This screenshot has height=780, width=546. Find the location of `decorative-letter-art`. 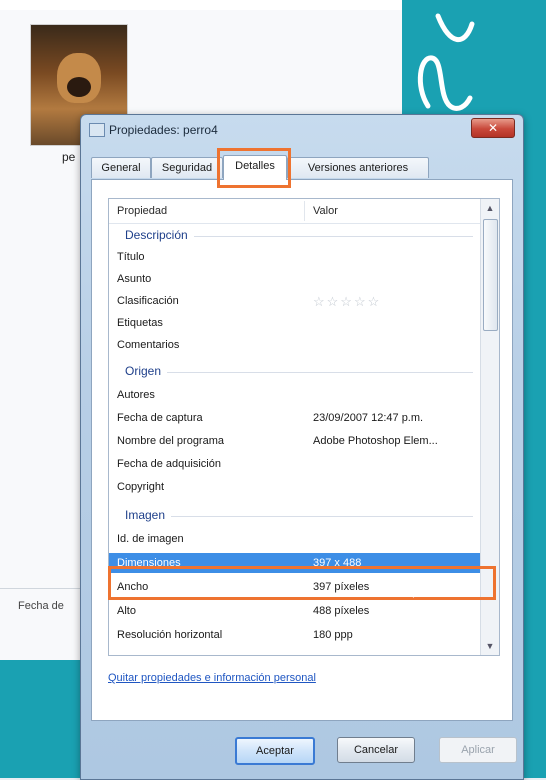

decorative-letter-art is located at coordinates (446, 62).